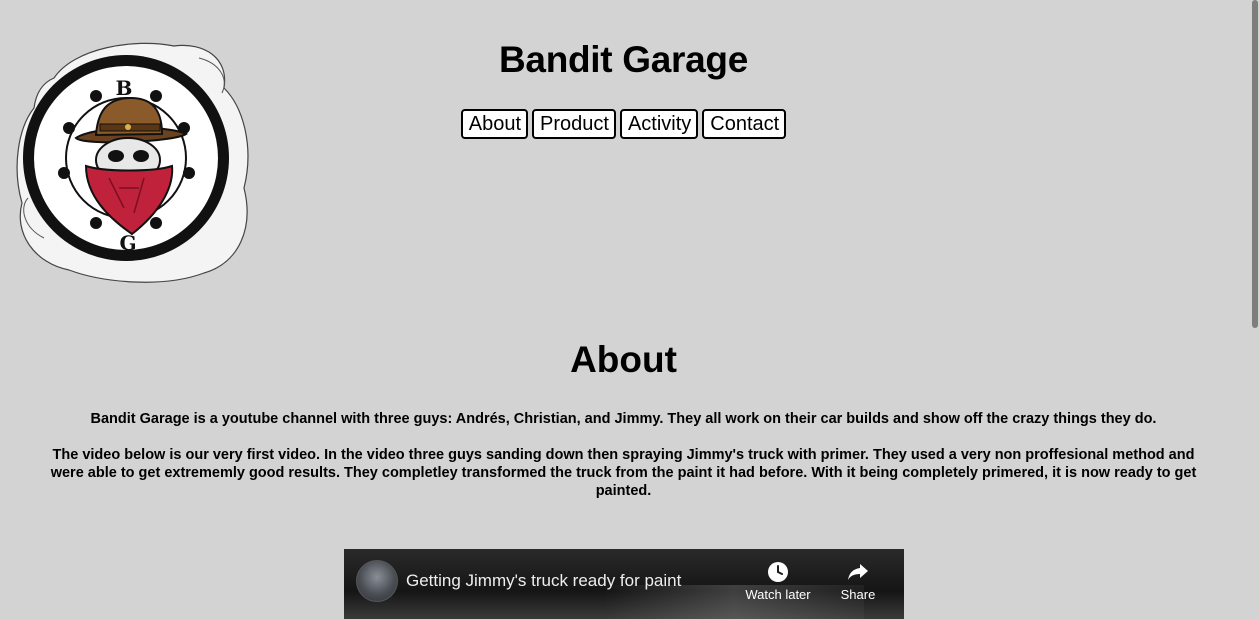 Image resolution: width=1259 pixels, height=619 pixels. I want to click on nav-item-activity: Activity, so click(659, 124).